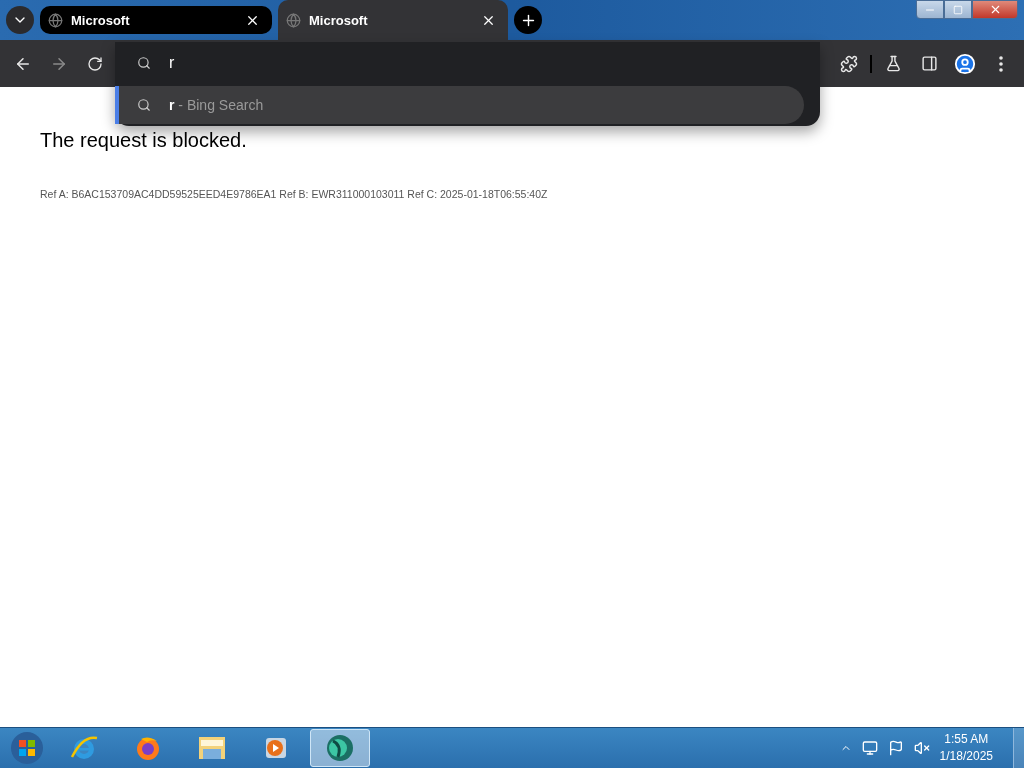 The width and height of the screenshot is (1024, 768). Describe the element at coordinates (869, 748) in the screenshot. I see `network-icon` at that location.